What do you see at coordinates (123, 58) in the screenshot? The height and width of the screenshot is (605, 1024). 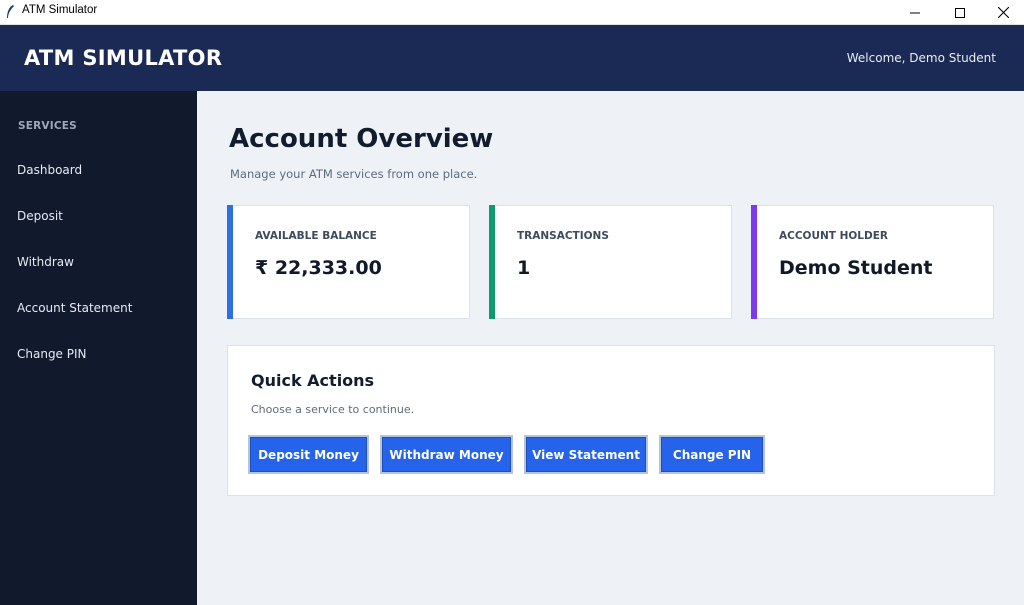 I see `app-brand: ATM SIMULATOR` at bounding box center [123, 58].